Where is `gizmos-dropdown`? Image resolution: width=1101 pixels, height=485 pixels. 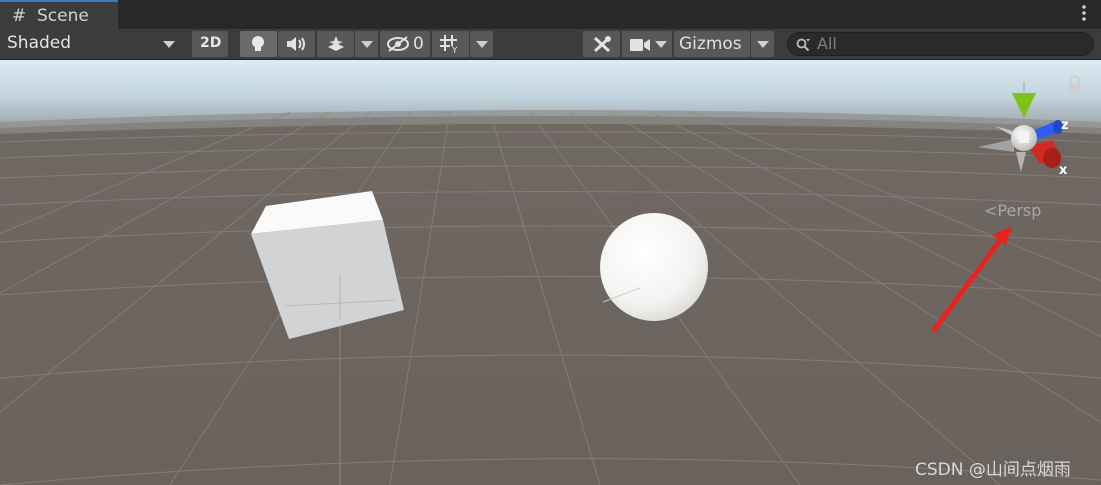 gizmos-dropdown is located at coordinates (762, 44).